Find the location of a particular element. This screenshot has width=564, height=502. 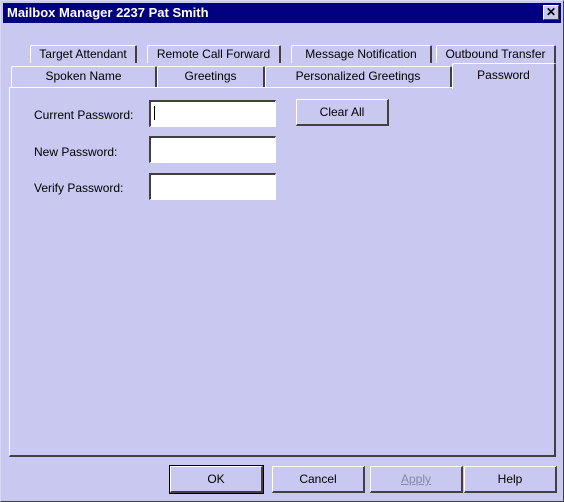

tab-label: Password is located at coordinates (503, 75).